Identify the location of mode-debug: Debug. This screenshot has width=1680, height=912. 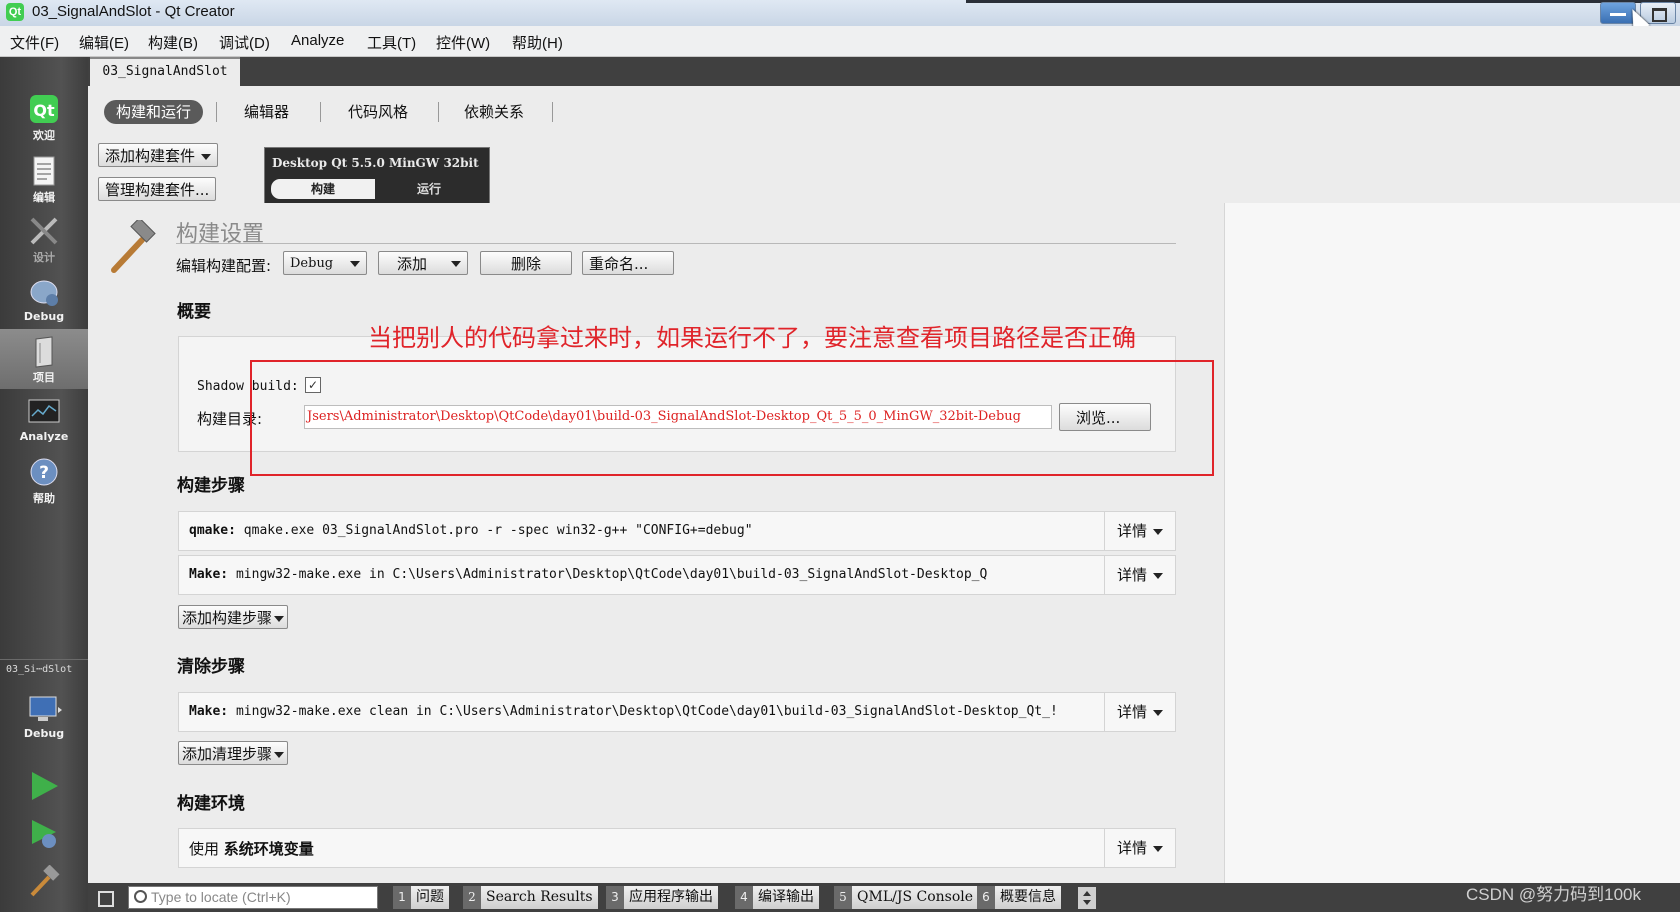
(44, 300).